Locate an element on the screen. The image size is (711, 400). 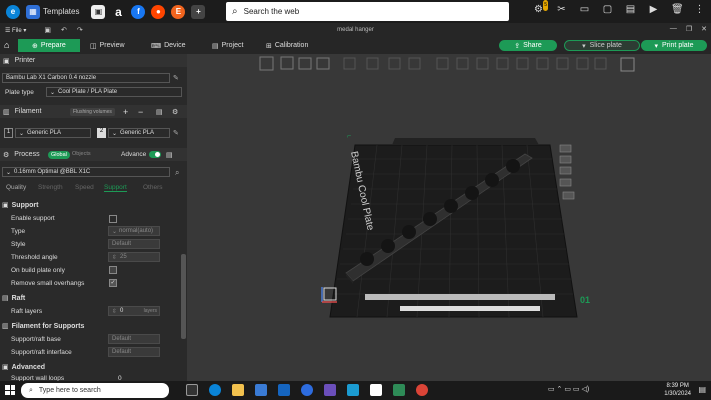
app-green-icon is located at coordinates (399, 390).